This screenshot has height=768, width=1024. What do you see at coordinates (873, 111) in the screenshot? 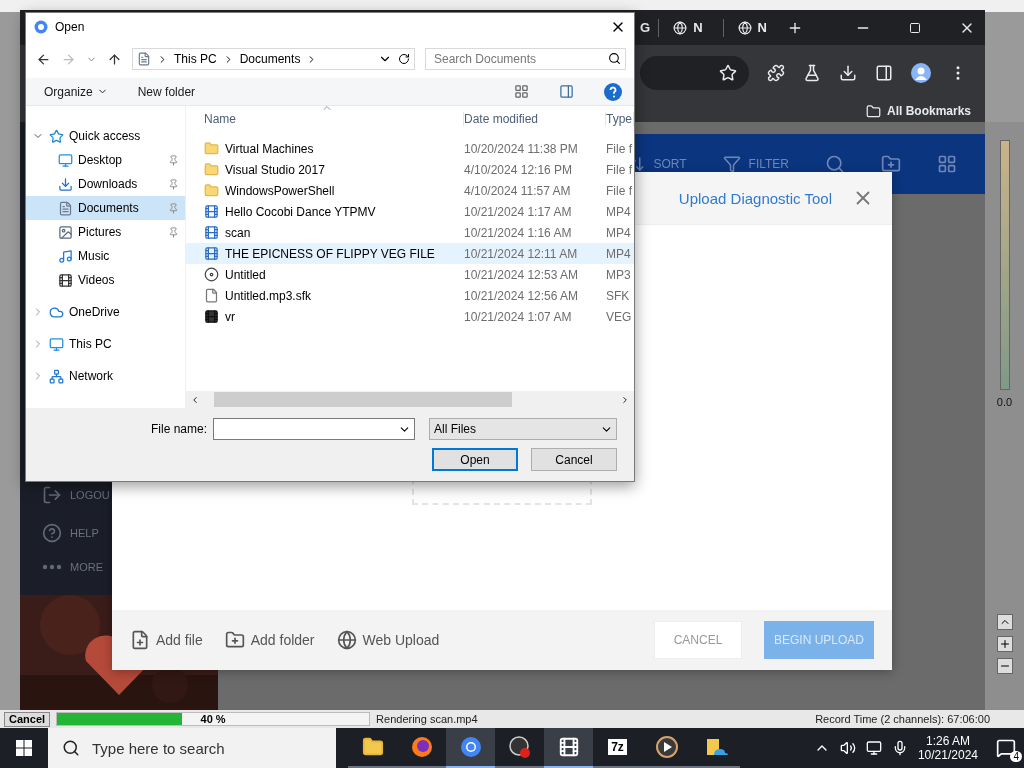
I see `folder-icon` at bounding box center [873, 111].